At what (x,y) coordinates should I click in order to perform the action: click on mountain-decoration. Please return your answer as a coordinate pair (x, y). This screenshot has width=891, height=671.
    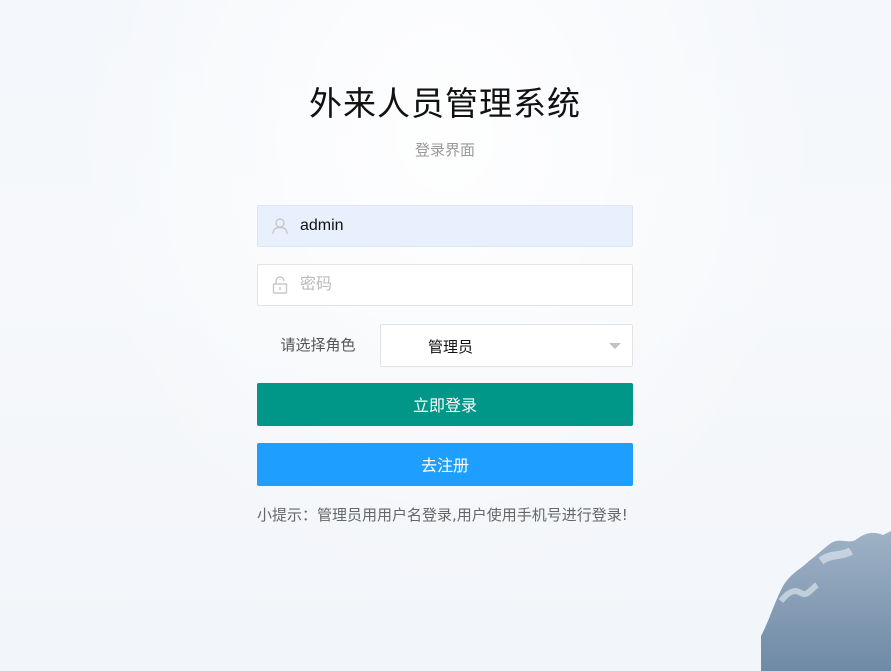
    Looking at the image, I should click on (826, 601).